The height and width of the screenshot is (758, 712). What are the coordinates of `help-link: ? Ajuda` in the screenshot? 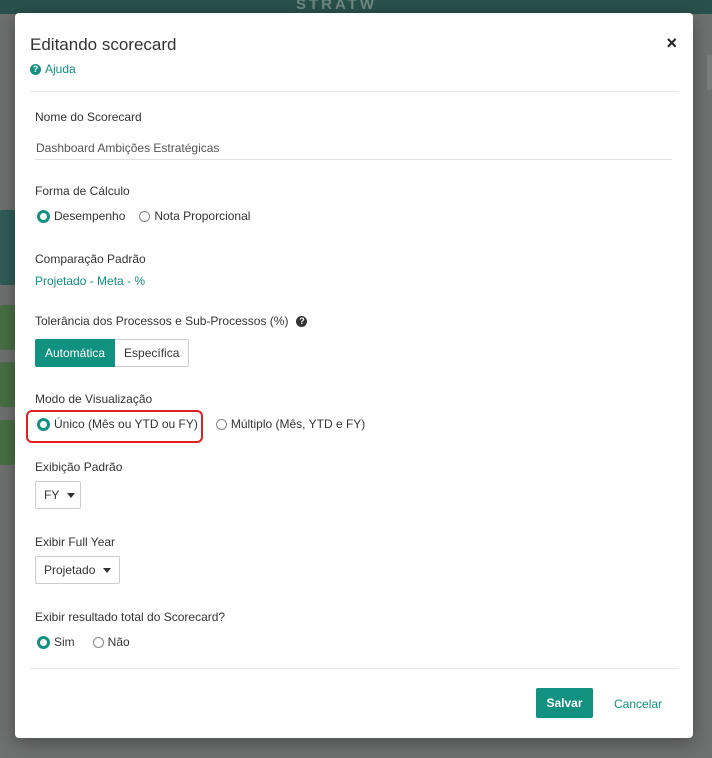 It's located at (53, 69).